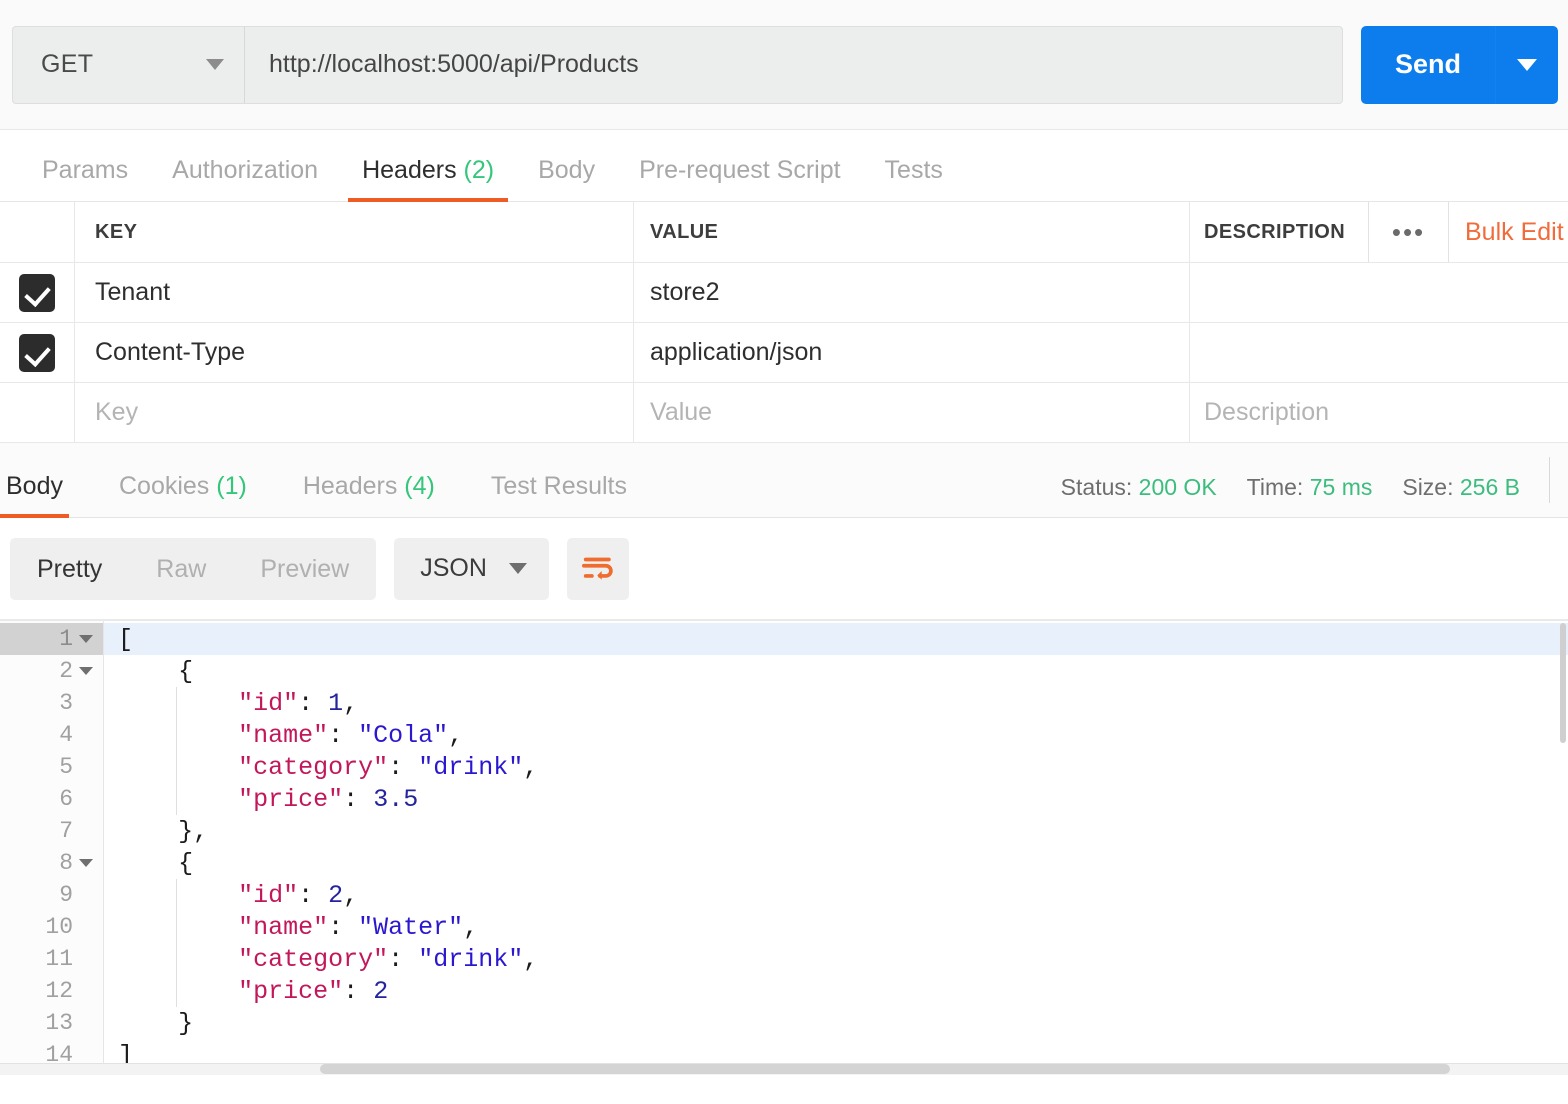 Image resolution: width=1568 pixels, height=1104 pixels. Describe the element at coordinates (836, 831) in the screenshot. I see `code-line: },` at that location.